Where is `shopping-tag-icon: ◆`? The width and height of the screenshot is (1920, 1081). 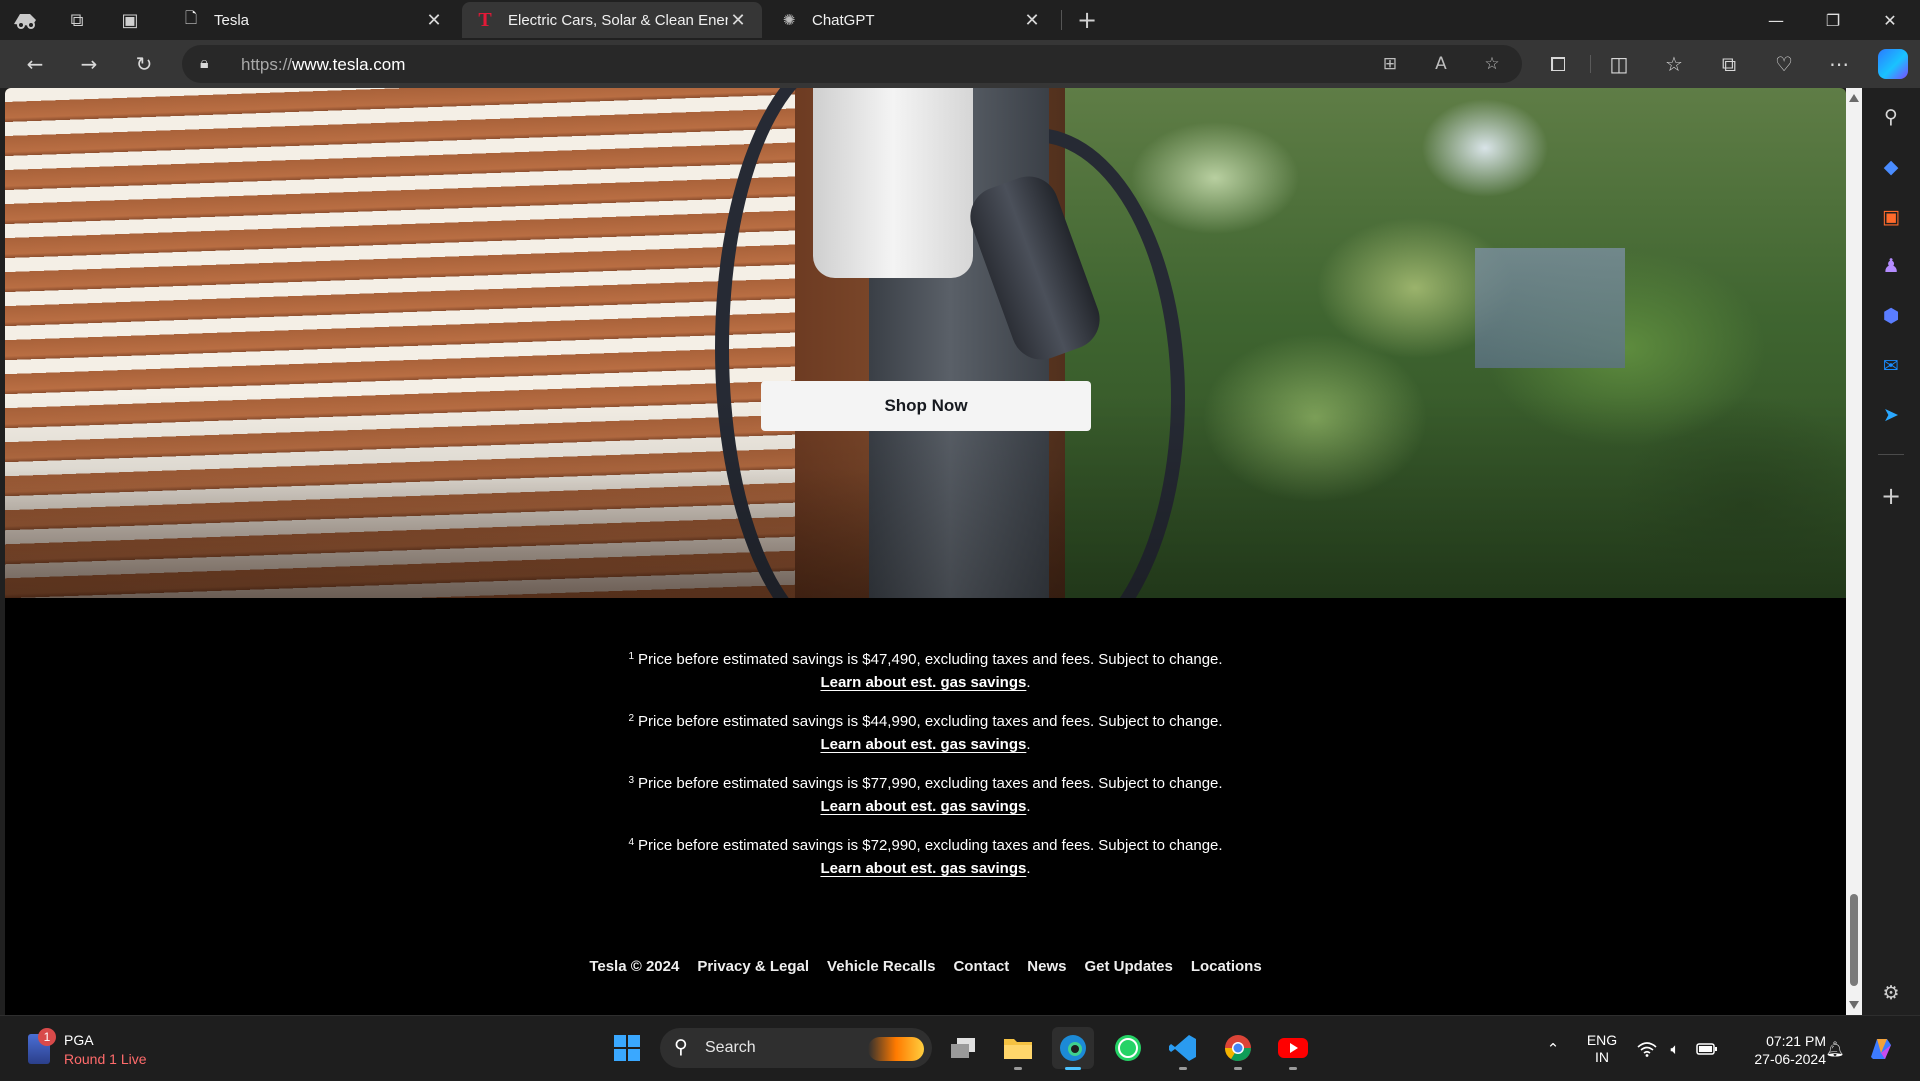 shopping-tag-icon: ◆ is located at coordinates (1891, 167).